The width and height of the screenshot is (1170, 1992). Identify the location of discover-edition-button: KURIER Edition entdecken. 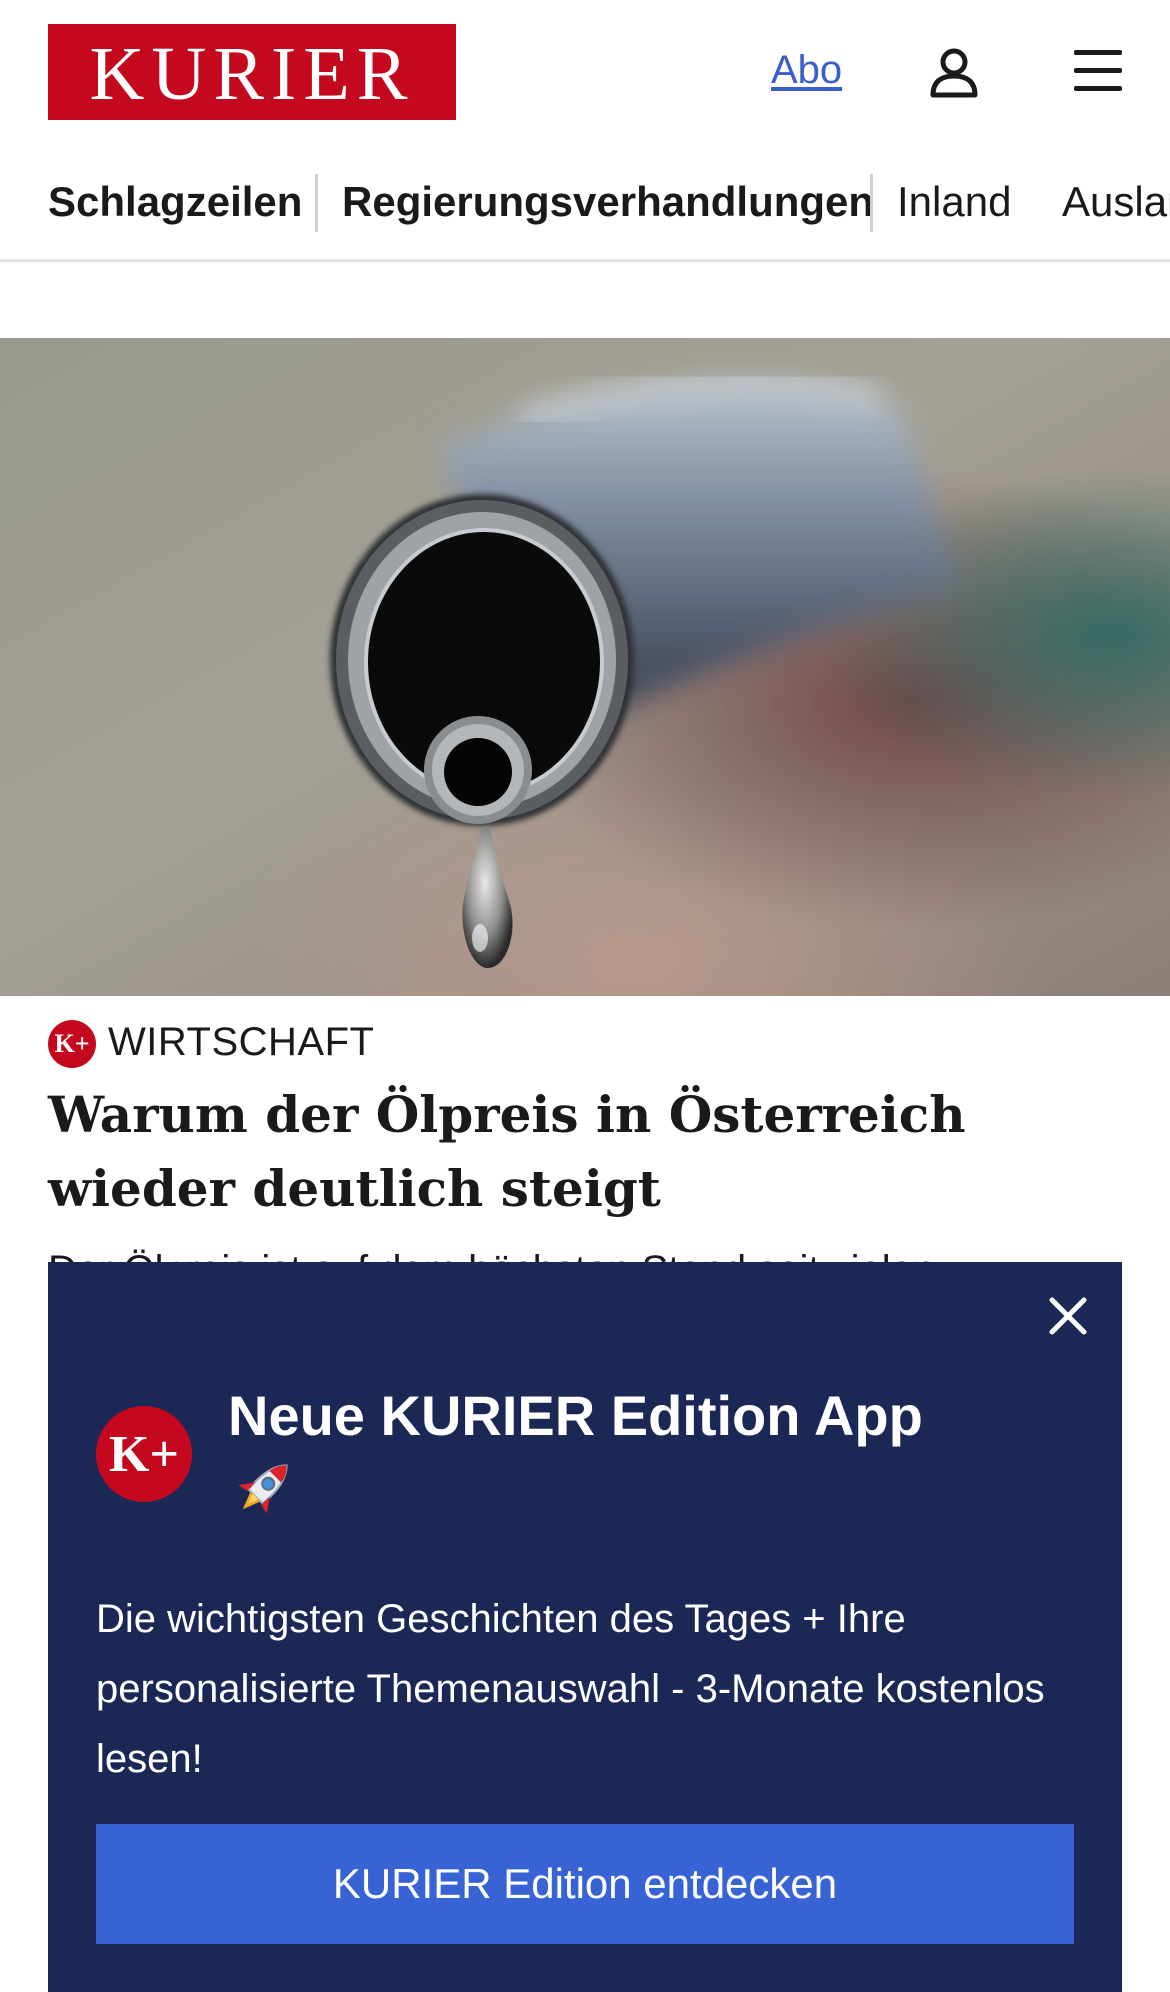
(585, 1884).